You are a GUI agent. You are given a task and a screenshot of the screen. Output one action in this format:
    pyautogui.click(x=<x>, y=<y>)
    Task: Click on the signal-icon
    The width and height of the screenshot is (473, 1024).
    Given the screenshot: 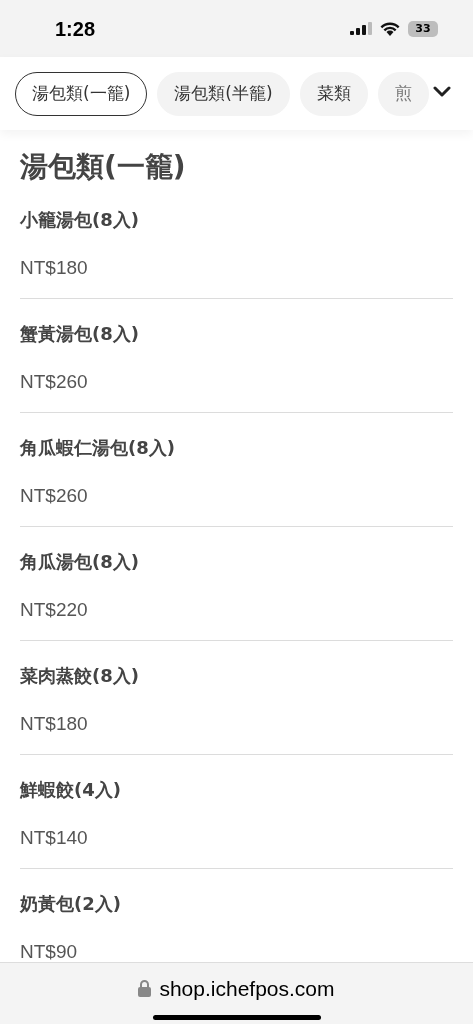 What is the action you would take?
    pyautogui.click(x=361, y=28)
    